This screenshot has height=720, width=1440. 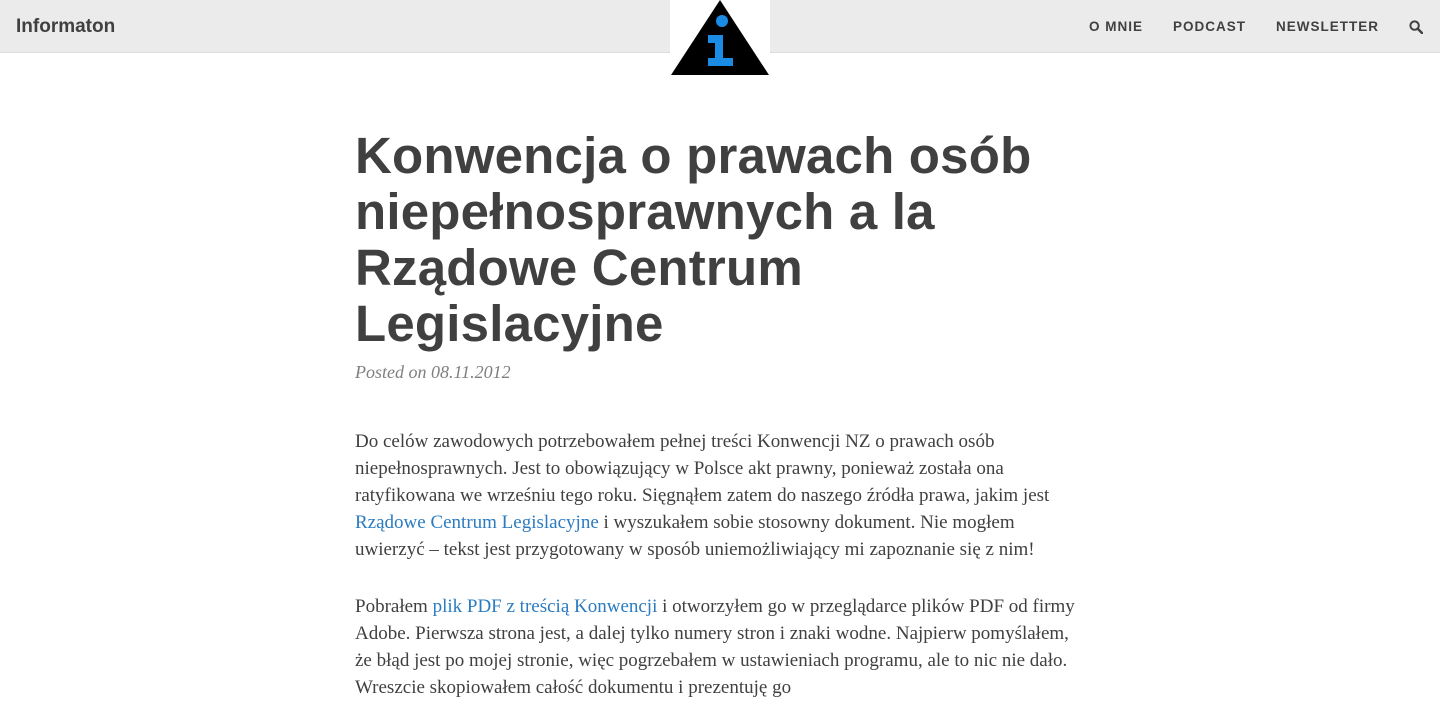 What do you see at coordinates (65, 27) in the screenshot?
I see `brand-link: Informaton` at bounding box center [65, 27].